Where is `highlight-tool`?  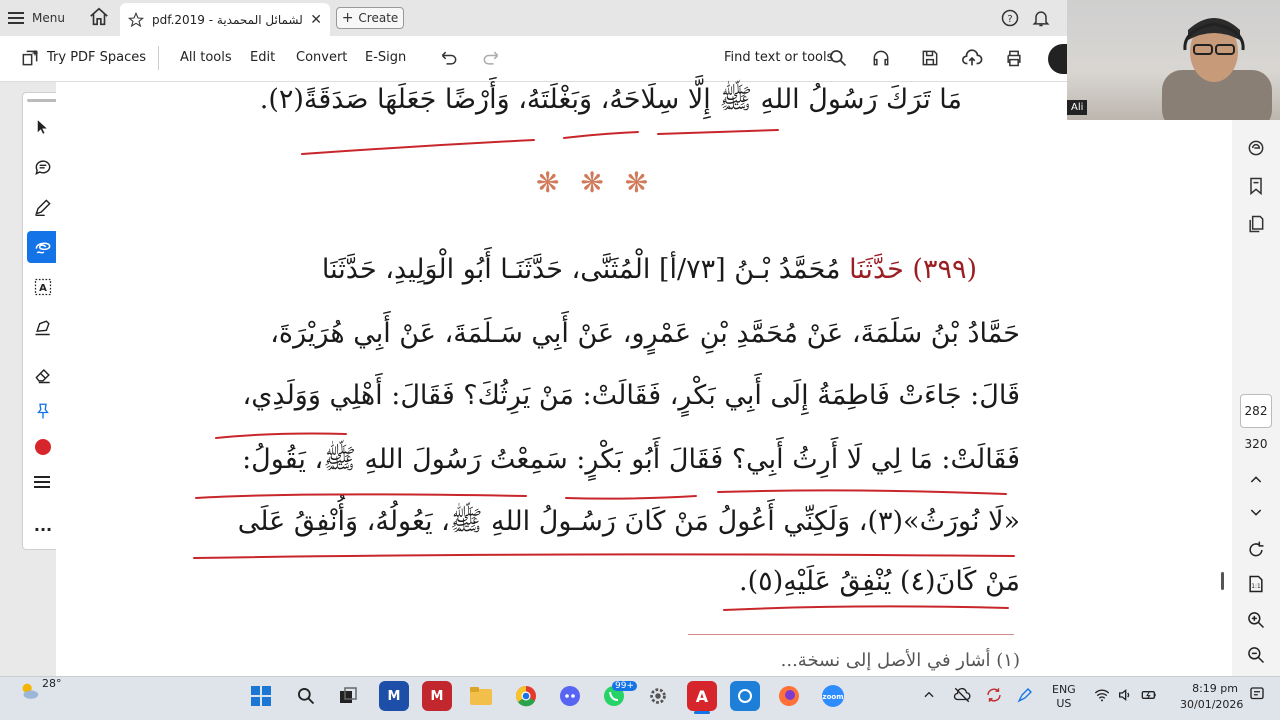
highlight-tool is located at coordinates (43, 207).